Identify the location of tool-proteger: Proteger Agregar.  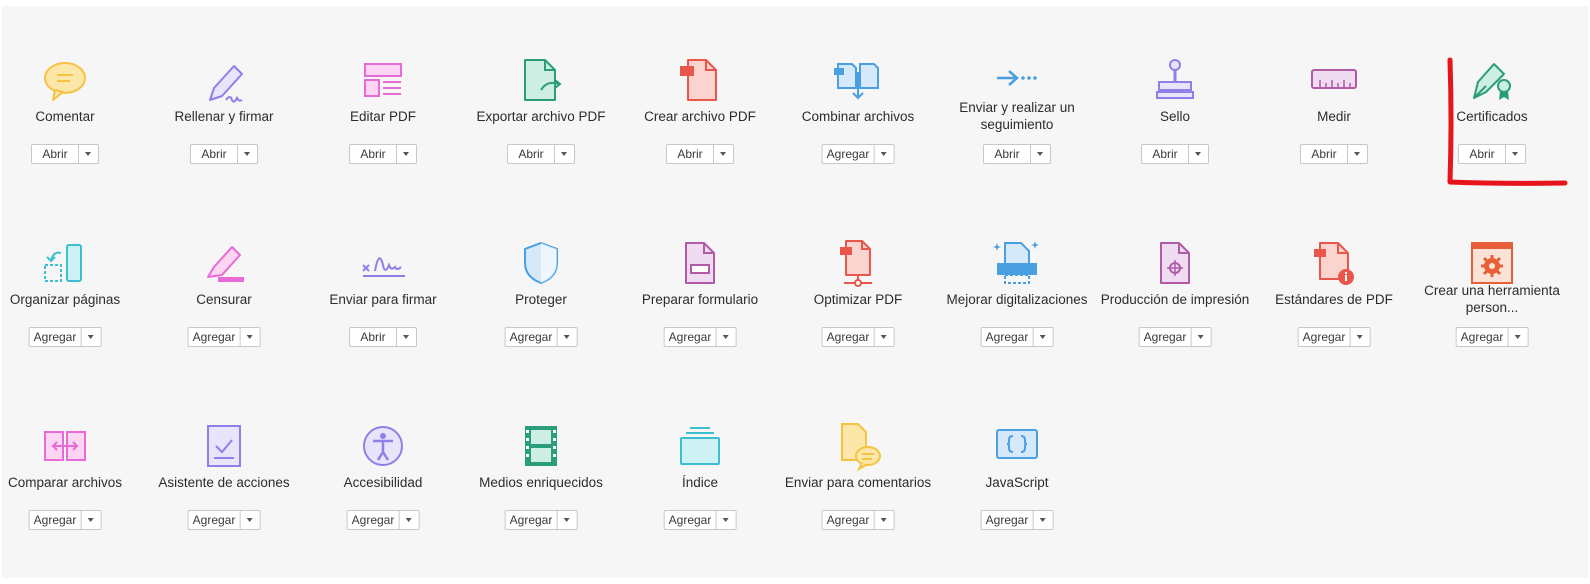
(541, 309).